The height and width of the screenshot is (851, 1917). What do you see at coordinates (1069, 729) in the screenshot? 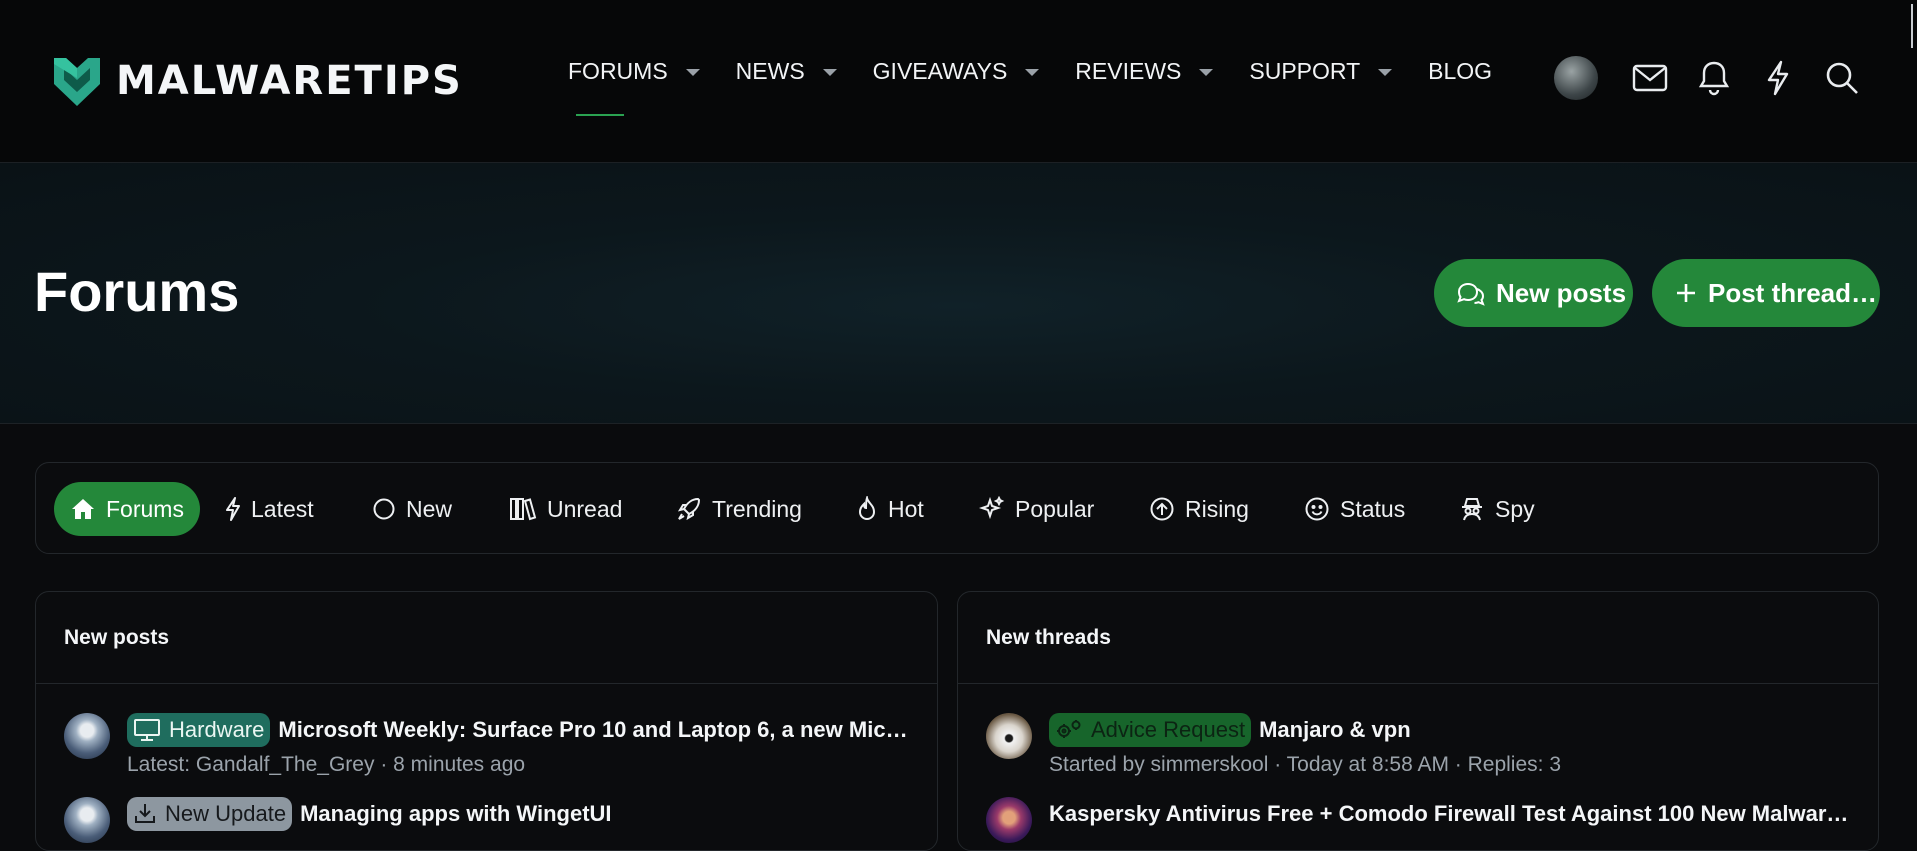
I see `gears-icon` at bounding box center [1069, 729].